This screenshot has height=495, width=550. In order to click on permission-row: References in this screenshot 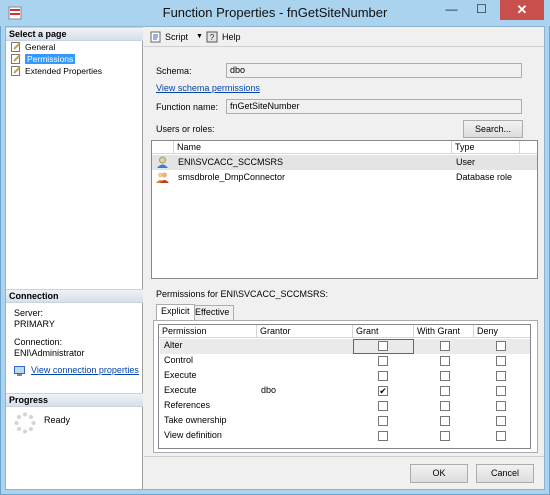, I will do `click(345, 406)`.